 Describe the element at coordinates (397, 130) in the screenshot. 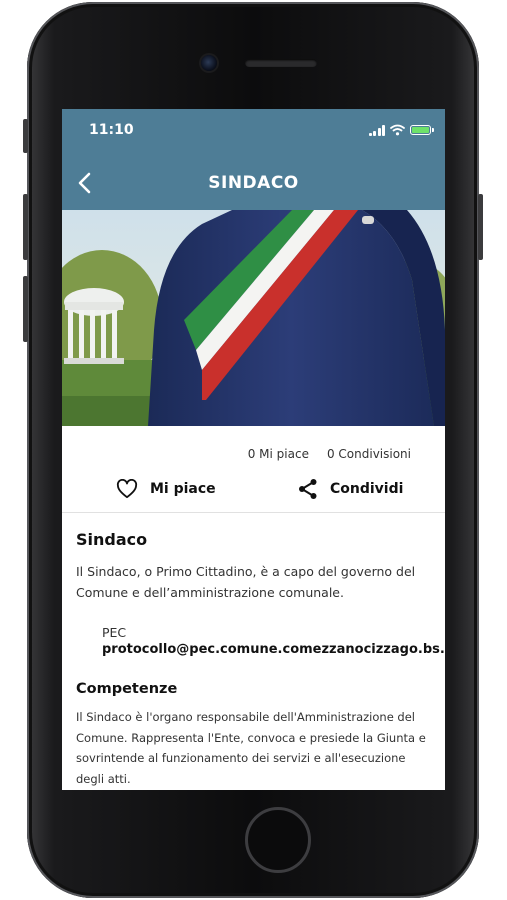

I see `wifi-icon` at that location.